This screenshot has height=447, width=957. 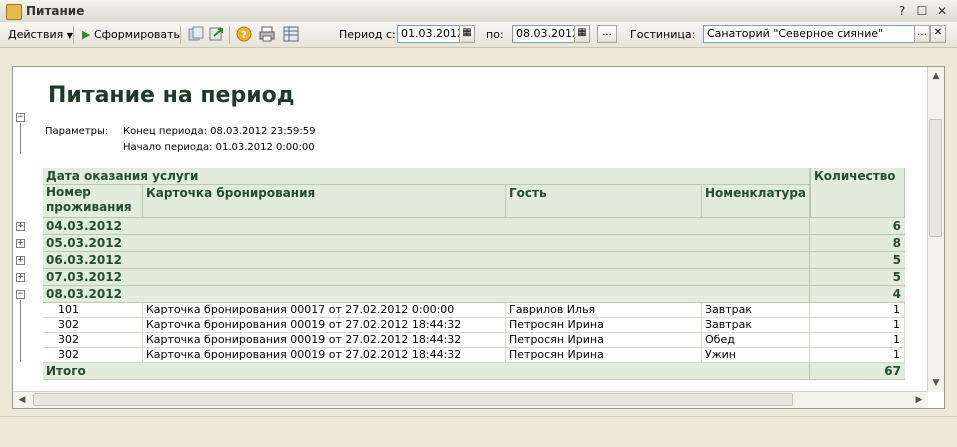 I want to click on report-title: Питание на период, so click(x=171, y=95).